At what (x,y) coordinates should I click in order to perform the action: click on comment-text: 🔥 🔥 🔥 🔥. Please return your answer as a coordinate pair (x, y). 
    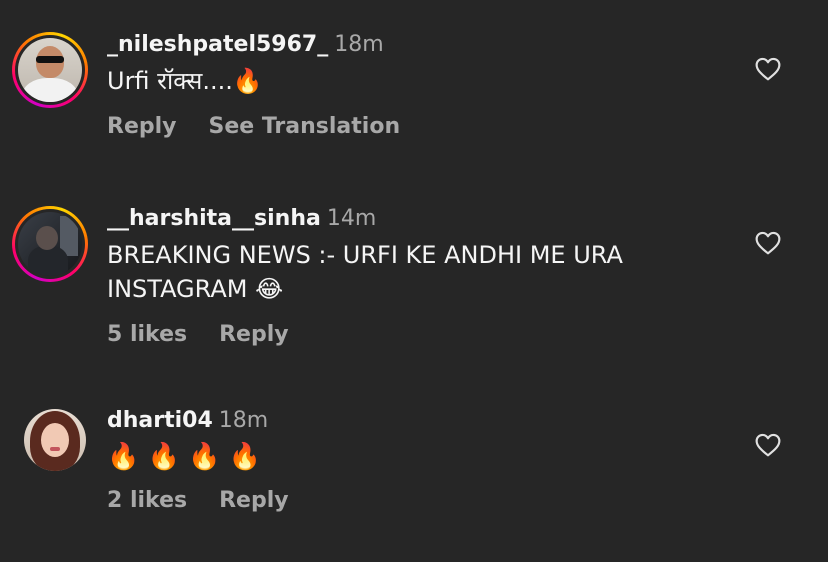
    Looking at the image, I should click on (184, 457).